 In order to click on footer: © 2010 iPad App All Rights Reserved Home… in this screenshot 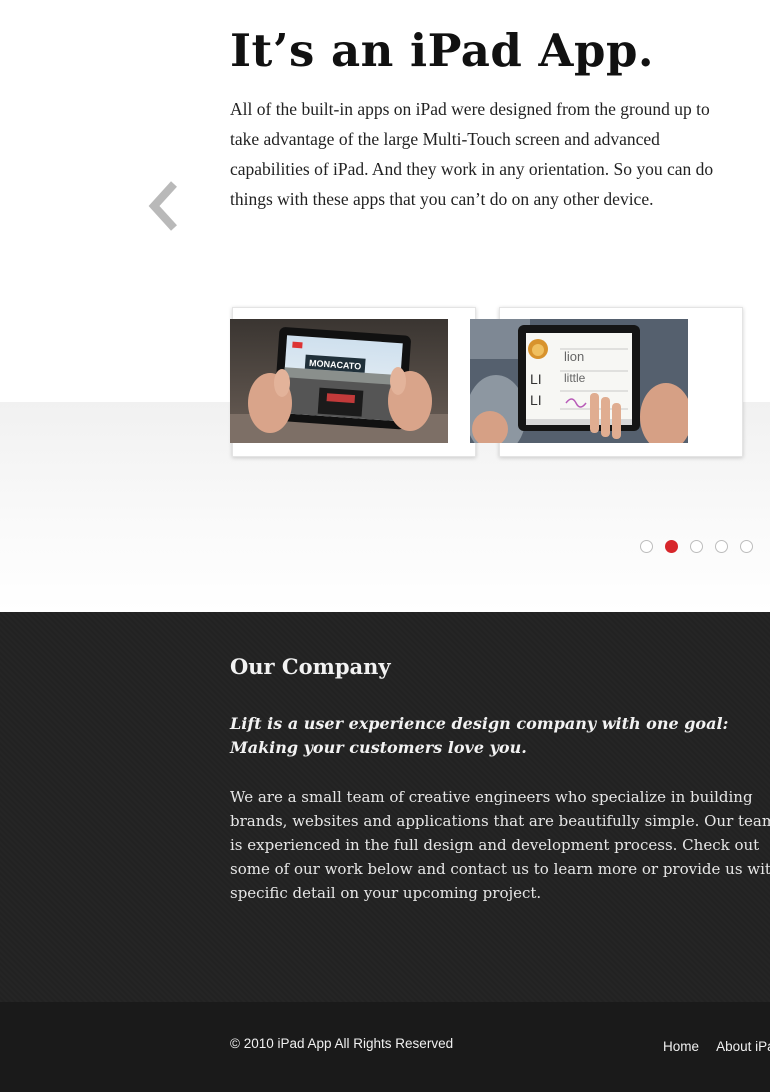, I will do `click(385, 1047)`.